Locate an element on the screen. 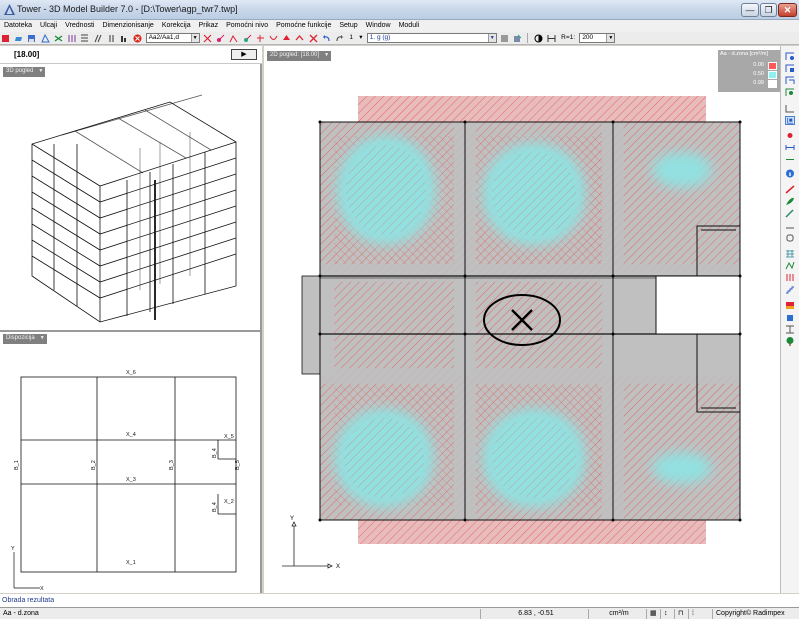 The width and height of the screenshot is (799, 619). status-copyright: Copyright© Radimpex is located at coordinates (755, 614).